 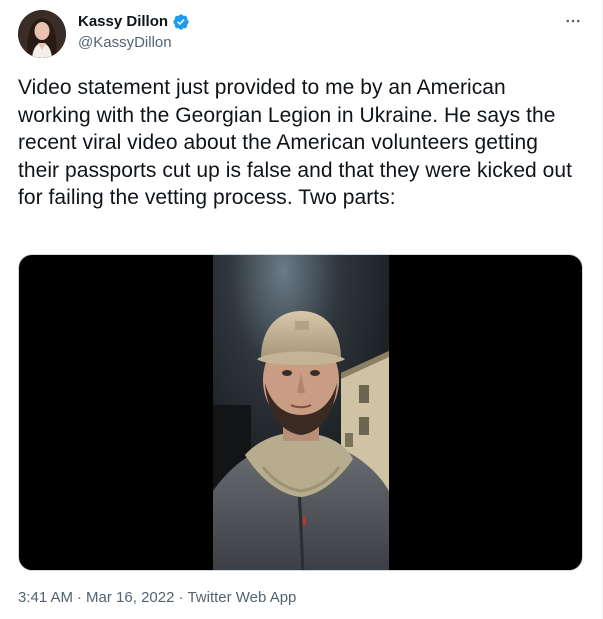 I want to click on author-handle: @KassyDillon, so click(x=125, y=43).